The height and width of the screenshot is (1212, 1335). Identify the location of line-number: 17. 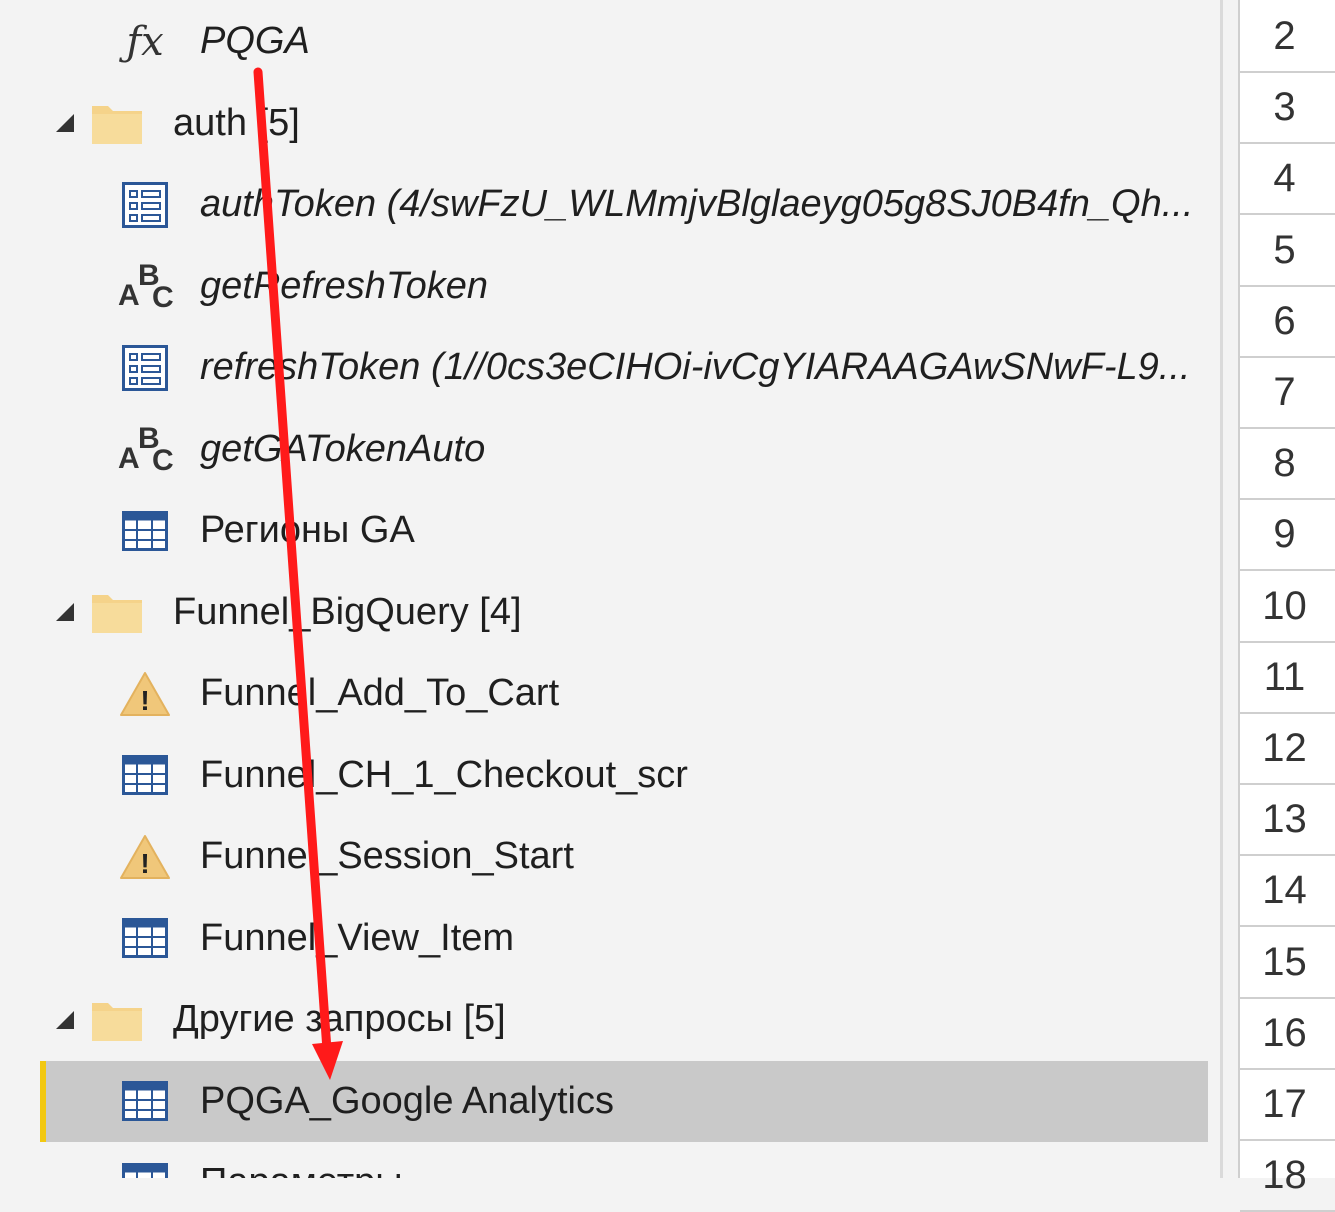
(1287, 1105).